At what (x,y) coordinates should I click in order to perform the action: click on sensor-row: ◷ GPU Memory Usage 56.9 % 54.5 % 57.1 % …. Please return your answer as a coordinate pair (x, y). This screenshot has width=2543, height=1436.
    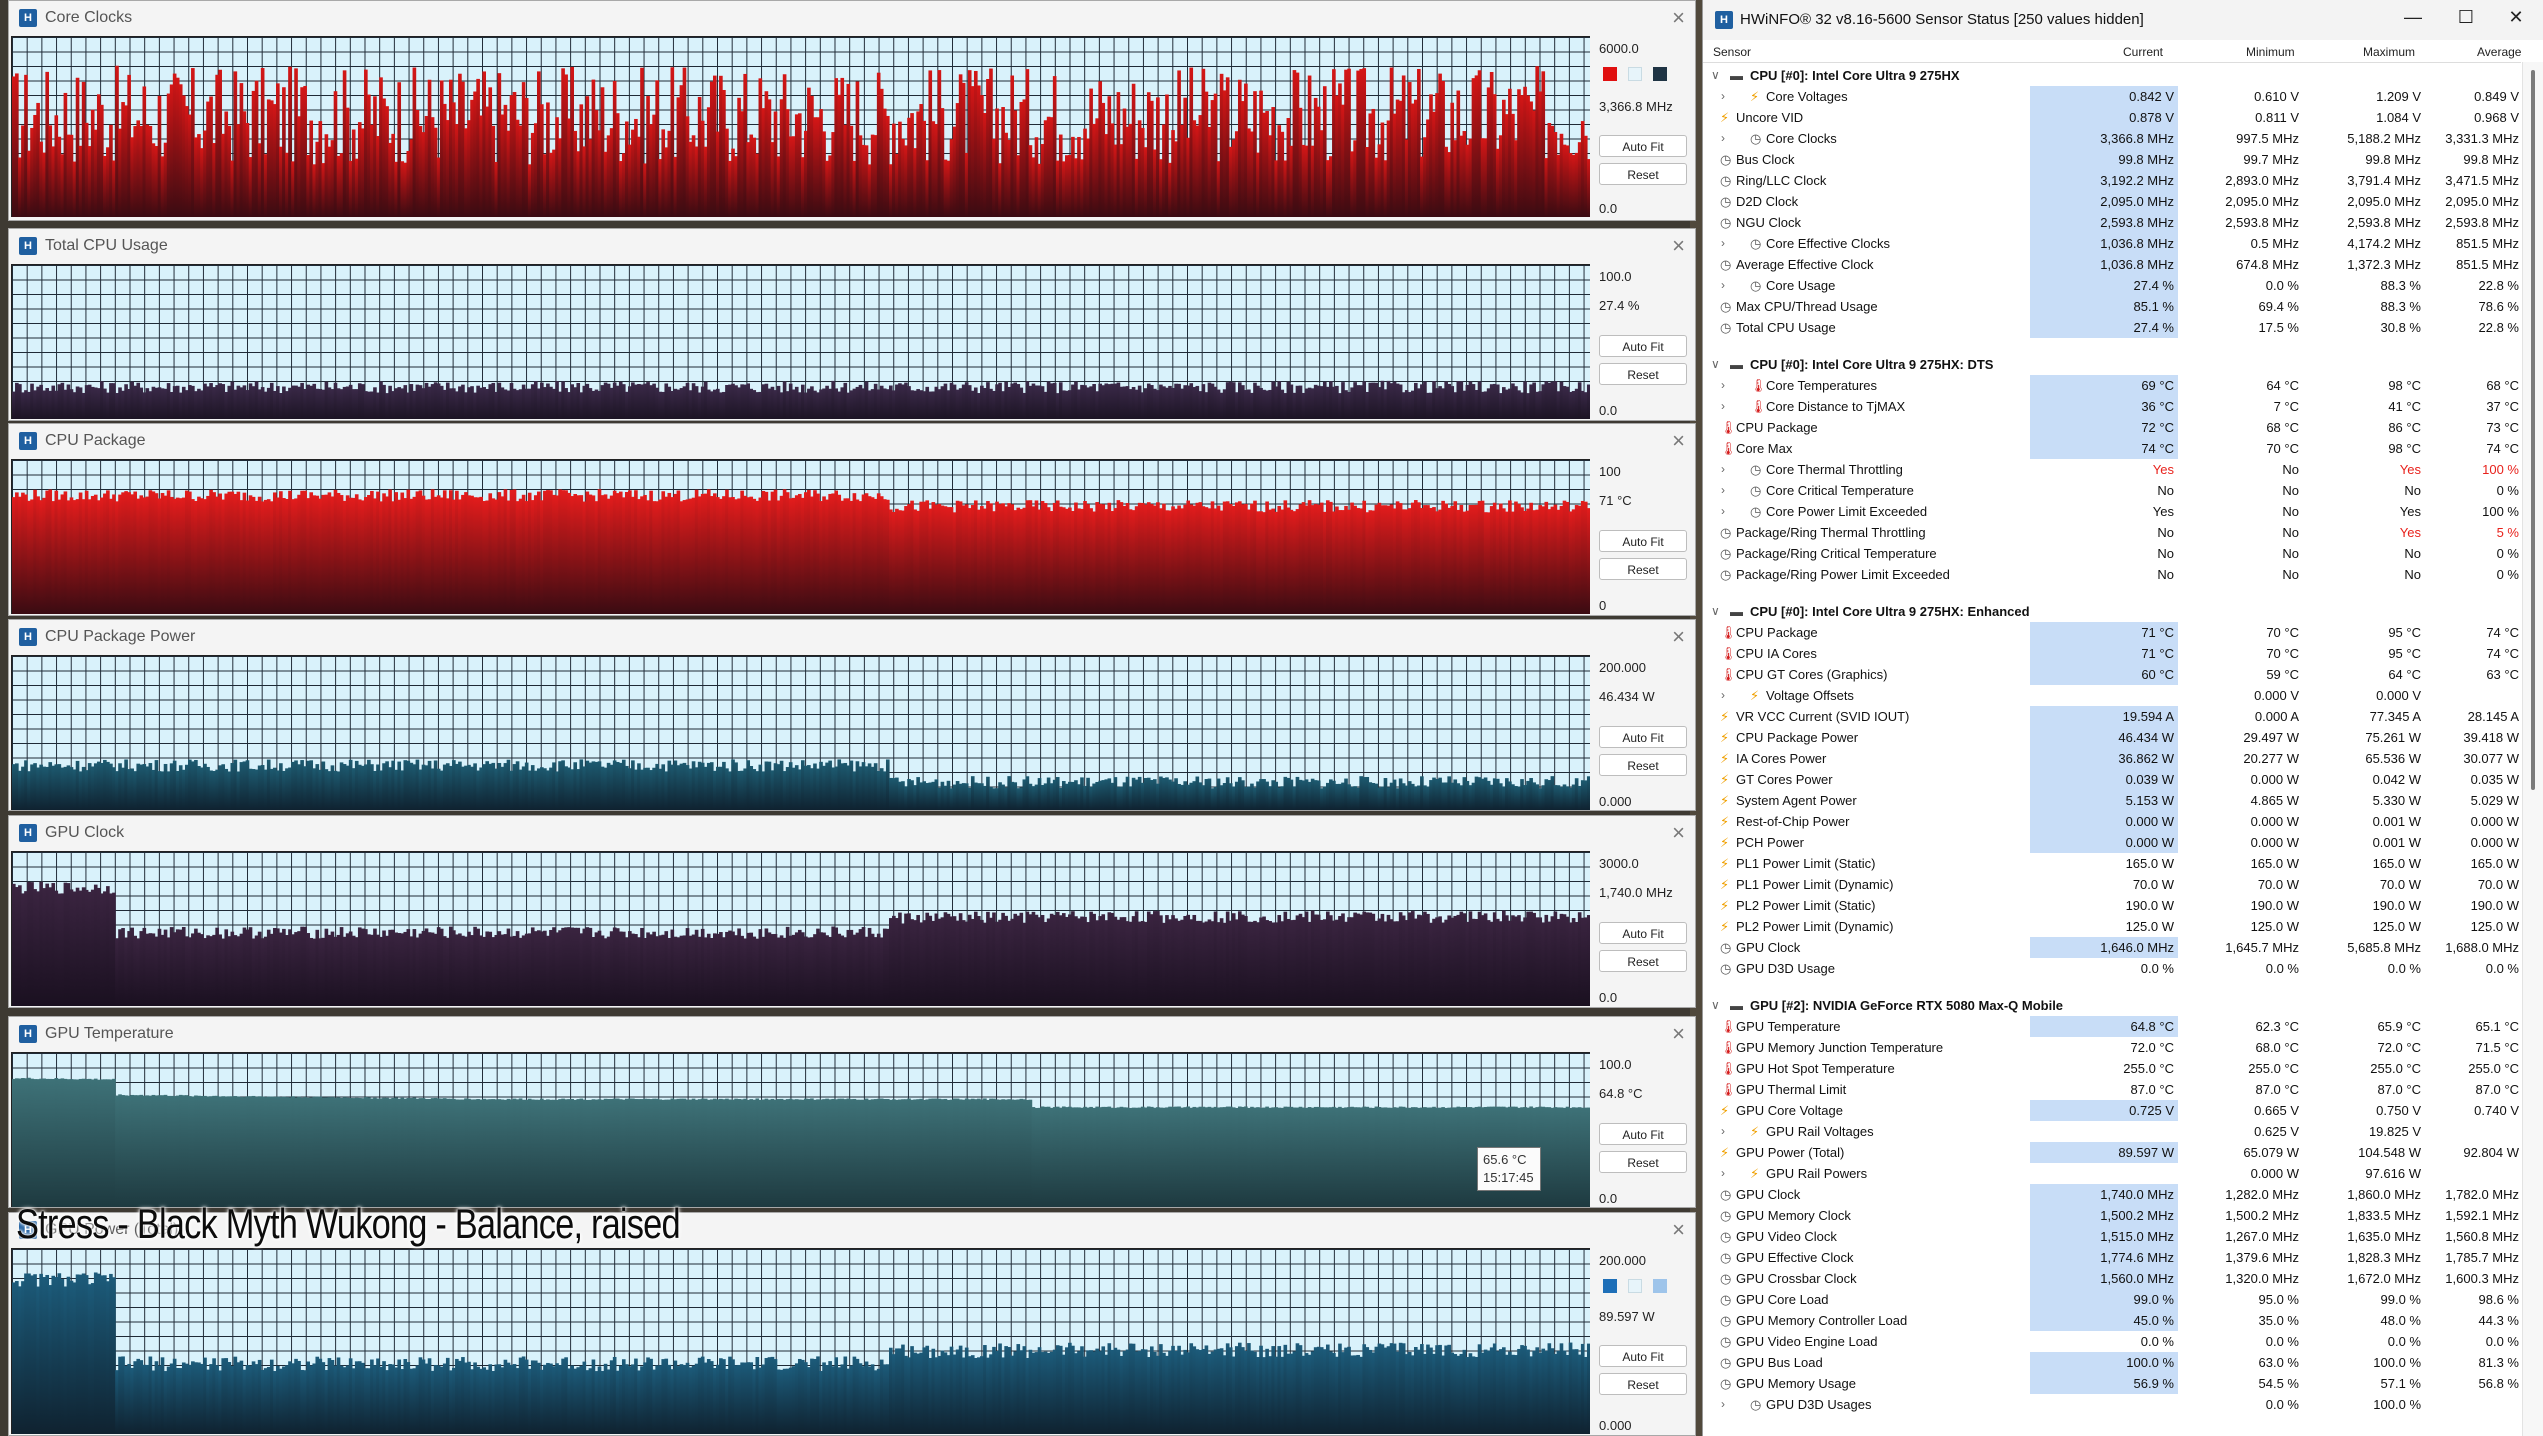
    Looking at the image, I should click on (2112, 1383).